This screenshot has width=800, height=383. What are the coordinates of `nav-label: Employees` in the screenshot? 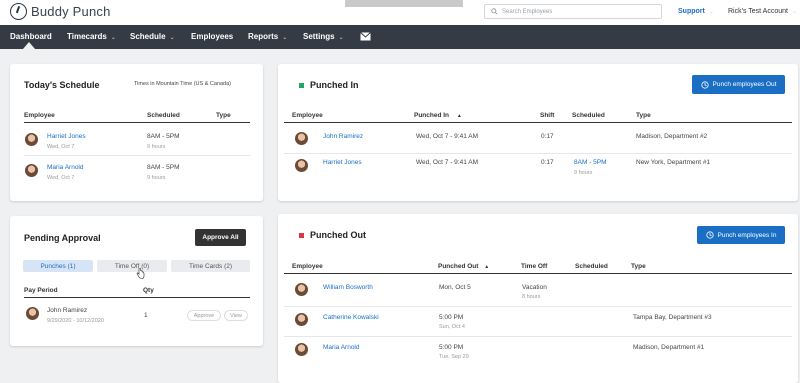 It's located at (212, 36).